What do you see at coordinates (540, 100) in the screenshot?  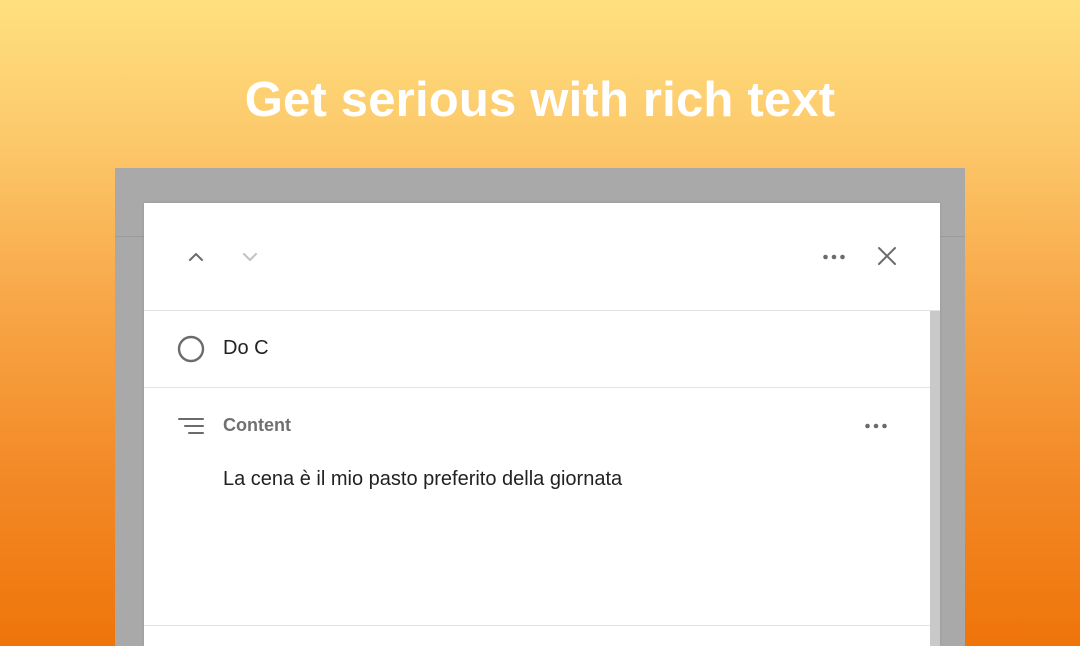 I see `headline: Get serious with rich text` at bounding box center [540, 100].